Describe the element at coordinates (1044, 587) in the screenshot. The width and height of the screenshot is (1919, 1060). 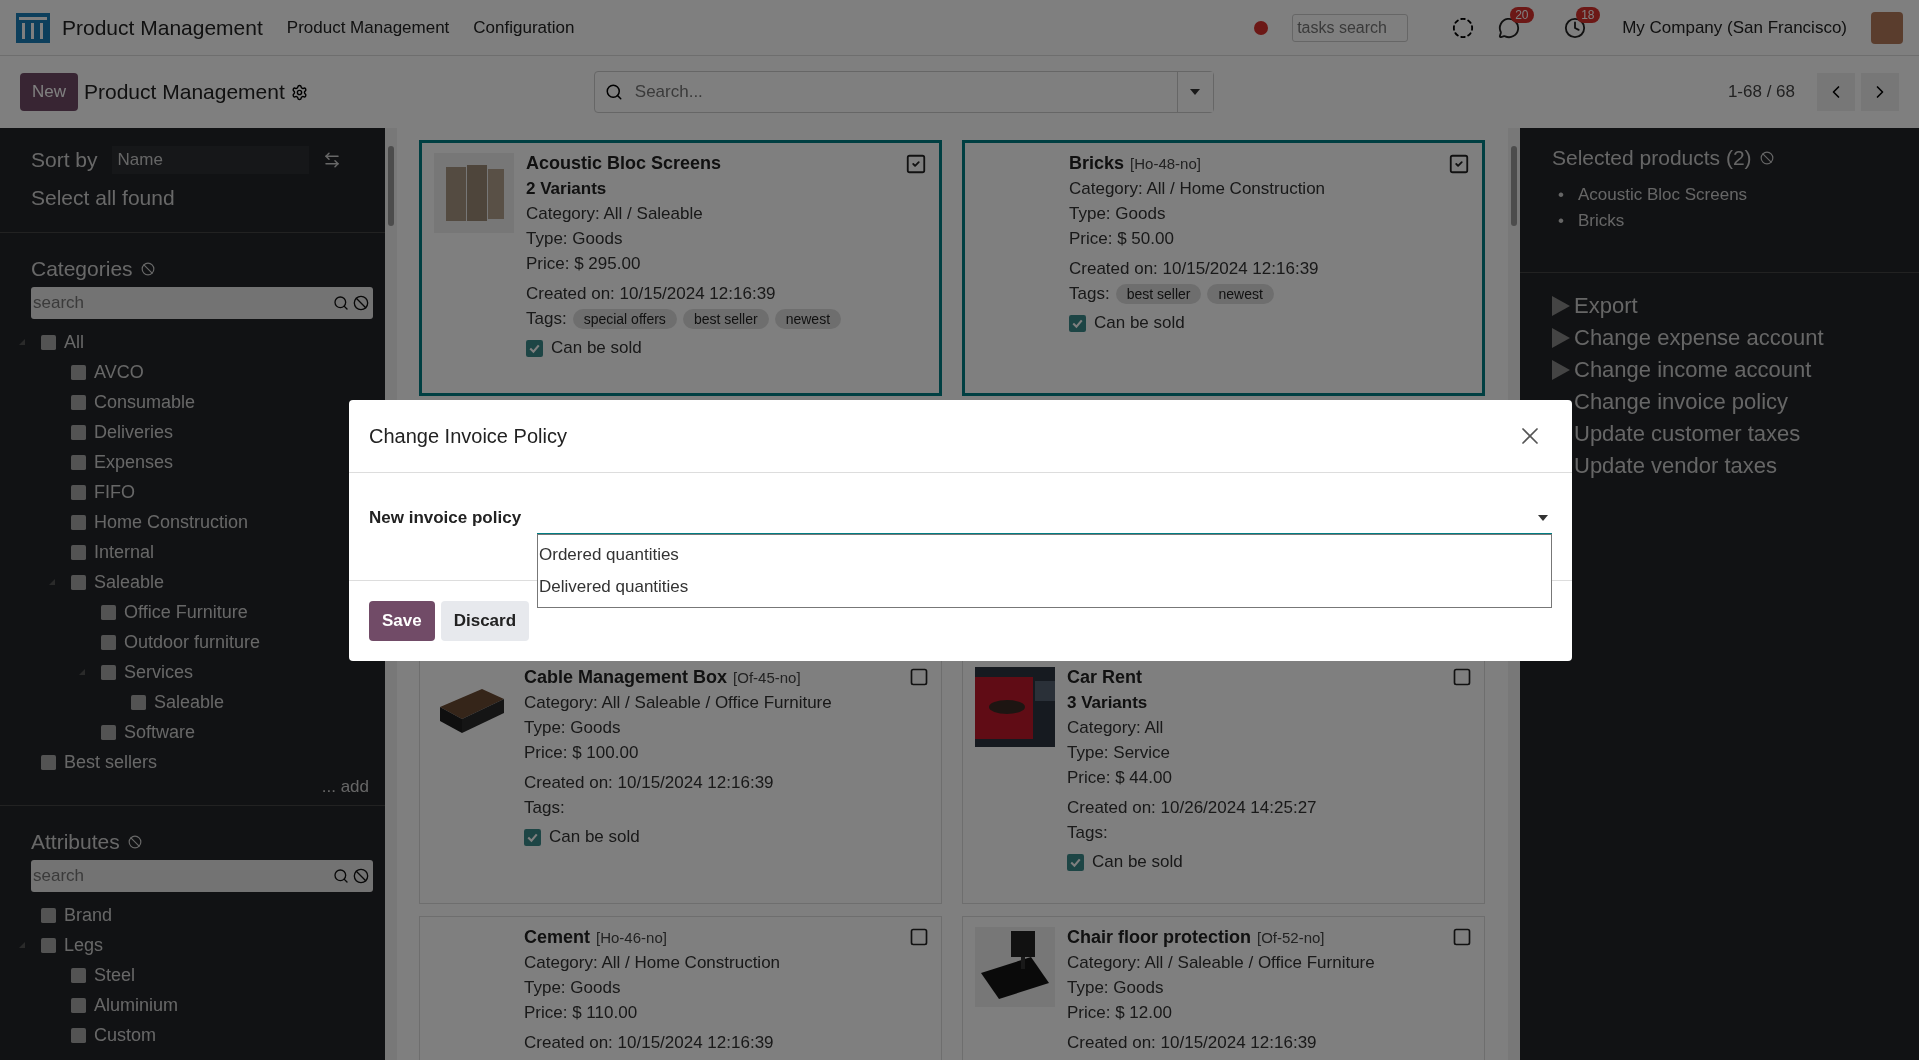
I see `option: Delivered quantities` at that location.